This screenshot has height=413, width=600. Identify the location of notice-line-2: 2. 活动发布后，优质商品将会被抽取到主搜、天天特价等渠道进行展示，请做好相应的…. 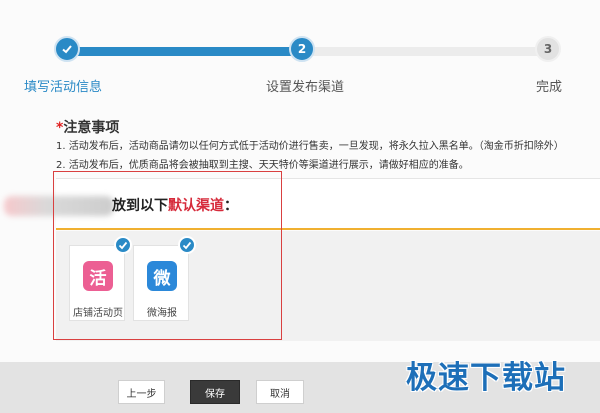
(262, 165).